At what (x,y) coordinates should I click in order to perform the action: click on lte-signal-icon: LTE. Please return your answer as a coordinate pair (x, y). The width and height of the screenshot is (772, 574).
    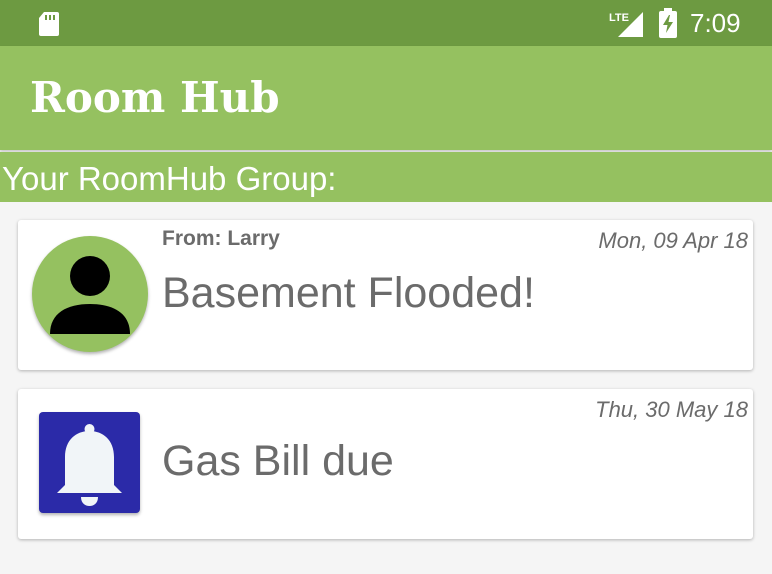
    Looking at the image, I should click on (626, 24).